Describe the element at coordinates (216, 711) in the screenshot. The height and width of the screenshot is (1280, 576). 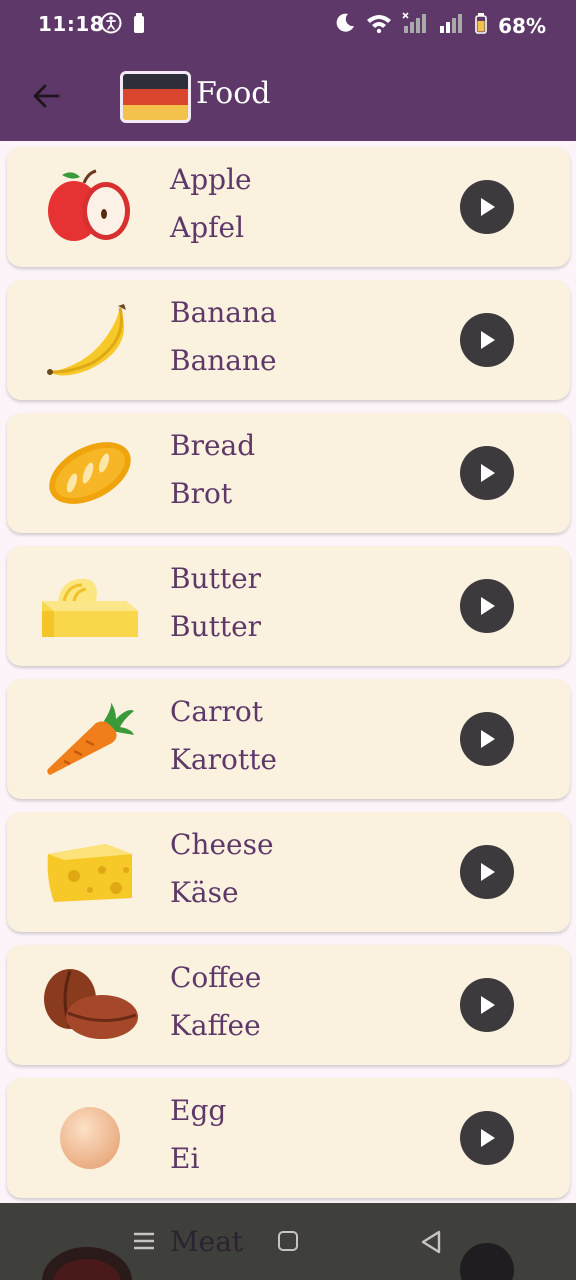
I see `english-word: Carrot` at that location.